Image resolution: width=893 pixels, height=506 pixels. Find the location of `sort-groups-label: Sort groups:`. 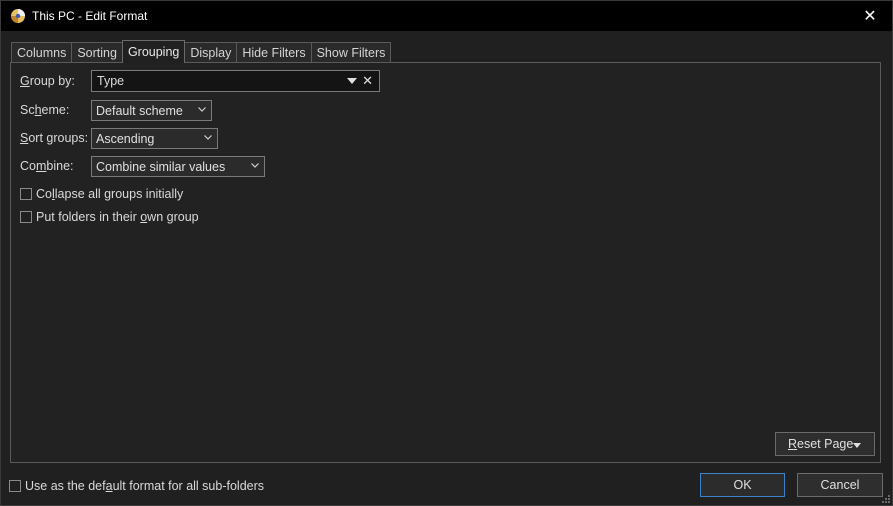

sort-groups-label: Sort groups: is located at coordinates (54, 138).